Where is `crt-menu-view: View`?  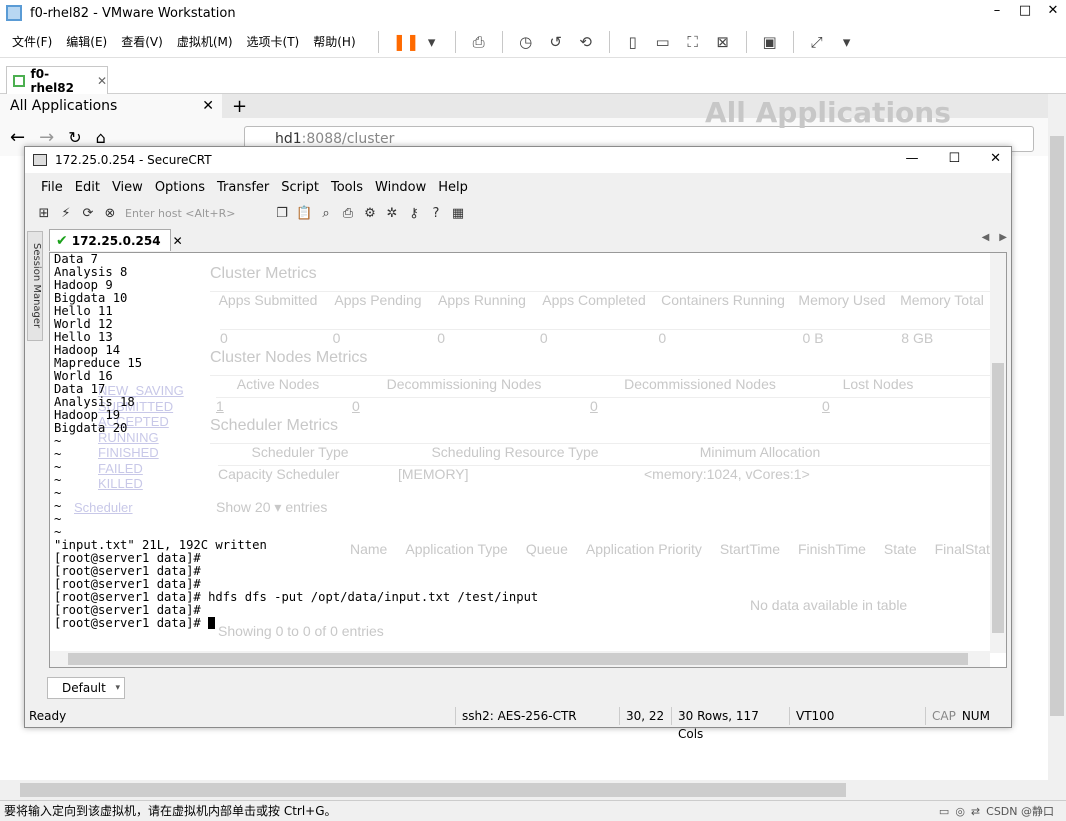
crt-menu-view: View is located at coordinates (127, 187).